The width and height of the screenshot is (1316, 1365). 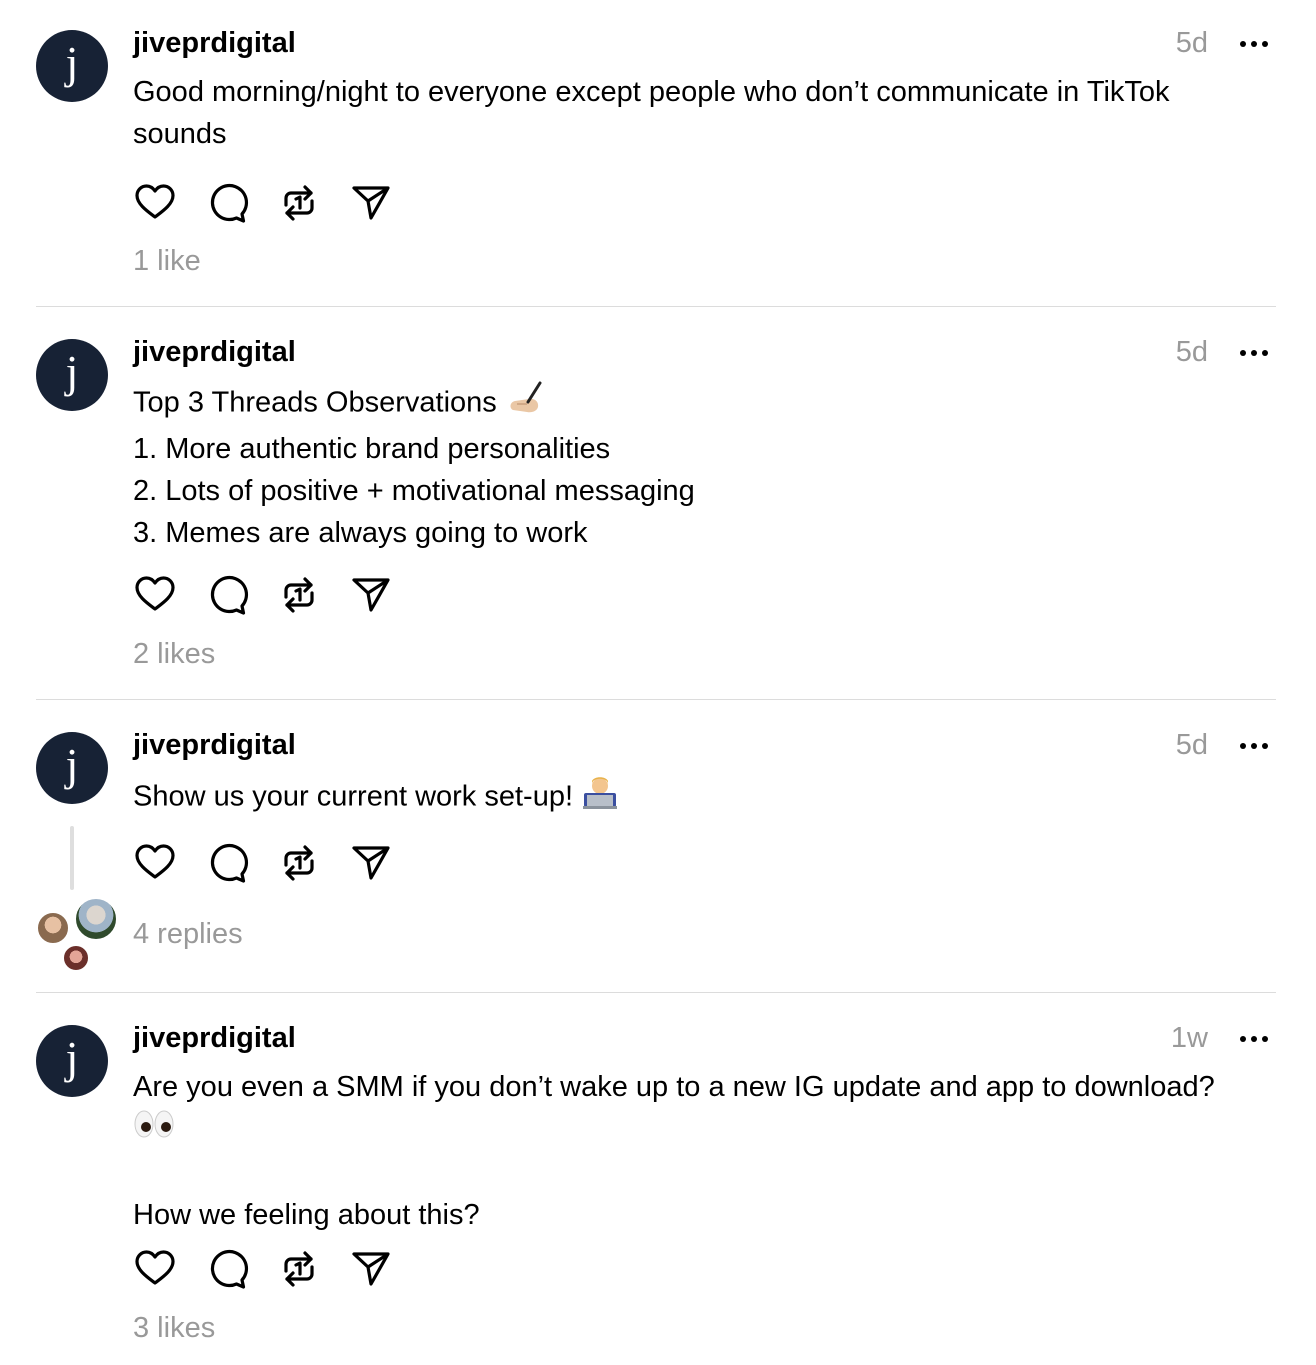 What do you see at coordinates (154, 1130) in the screenshot?
I see `eyes-emoji` at bounding box center [154, 1130].